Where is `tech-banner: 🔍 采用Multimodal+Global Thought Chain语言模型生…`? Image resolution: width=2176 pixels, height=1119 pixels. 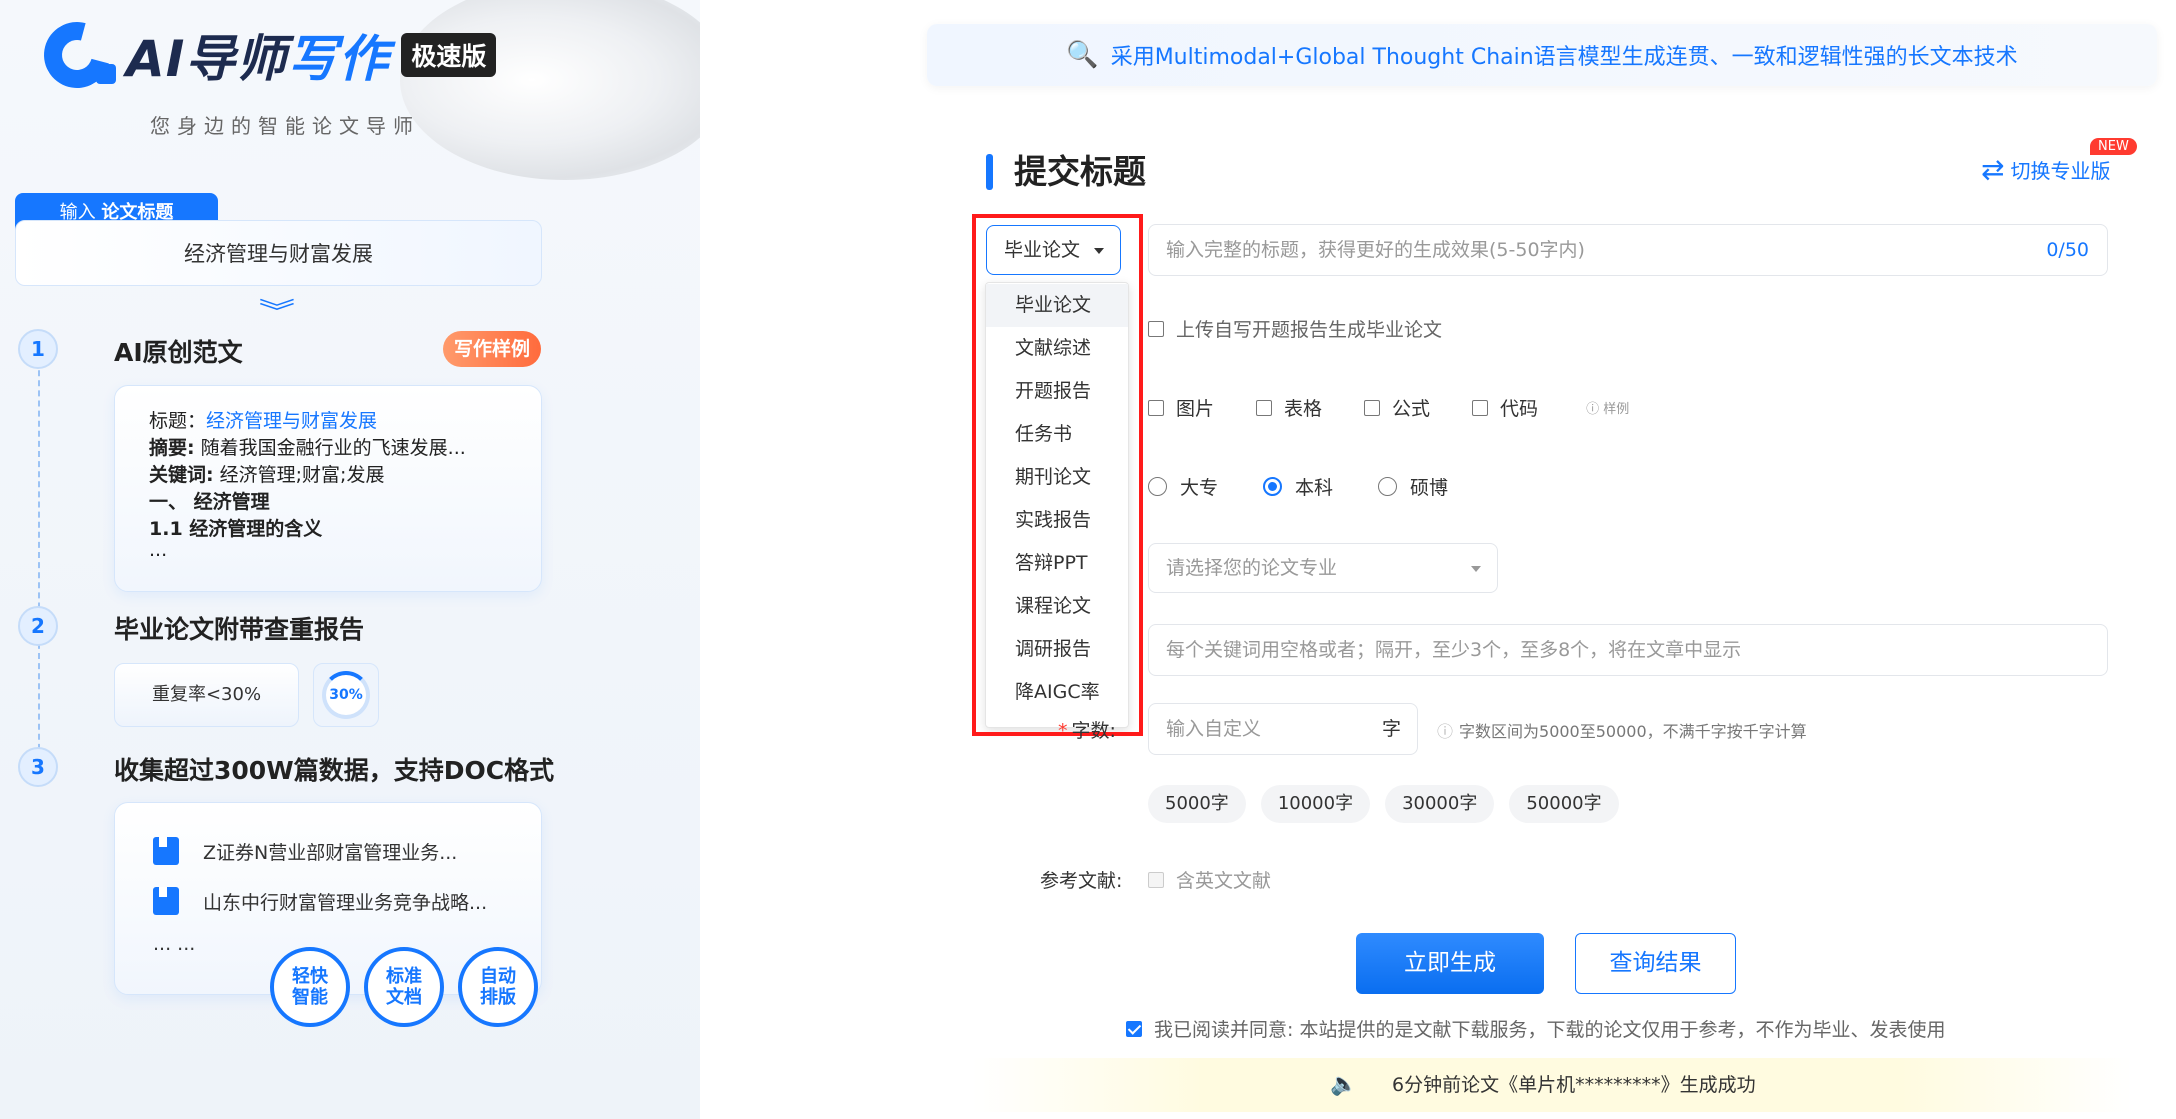 tech-banner: 🔍 采用Multimodal+Global Thought Chain语言模型生… is located at coordinates (1542, 55).